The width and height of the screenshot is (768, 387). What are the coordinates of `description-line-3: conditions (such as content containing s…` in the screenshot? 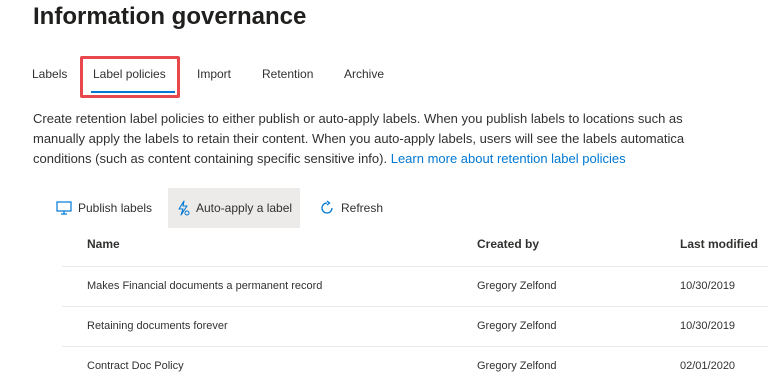 It's located at (210, 158).